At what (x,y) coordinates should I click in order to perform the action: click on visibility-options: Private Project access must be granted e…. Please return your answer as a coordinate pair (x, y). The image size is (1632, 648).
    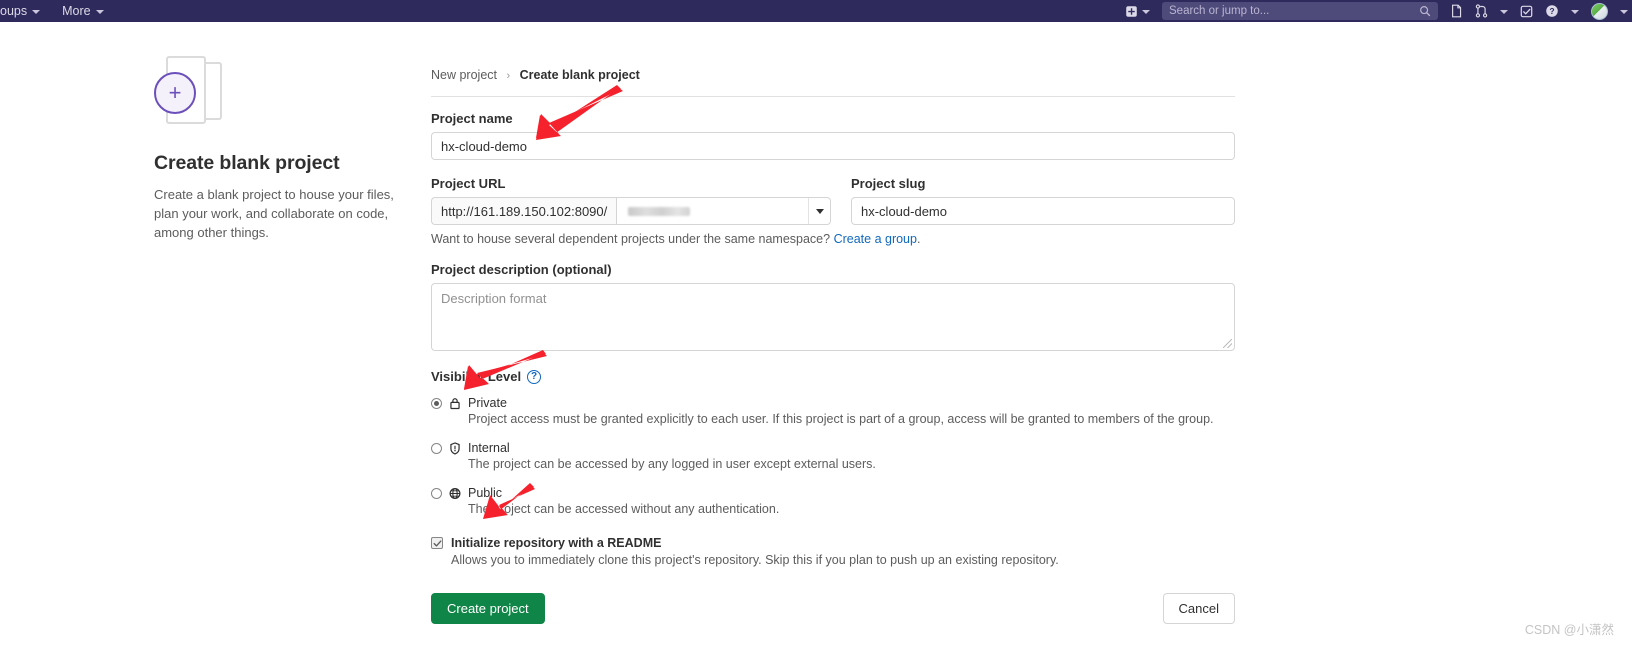
    Looking at the image, I should click on (833, 456).